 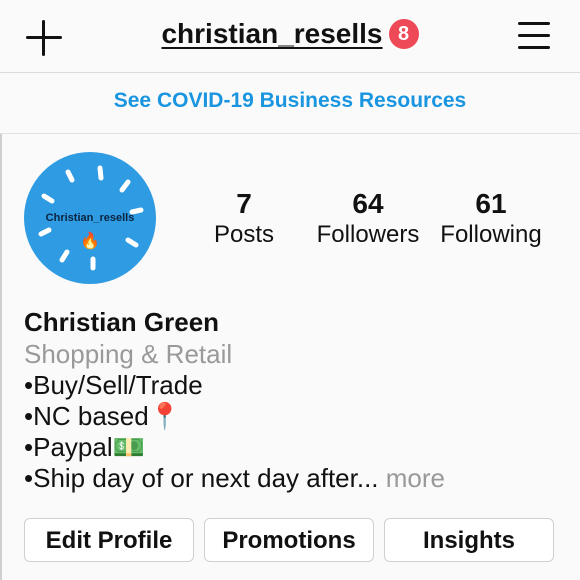 I want to click on insights-button: Insights, so click(x=469, y=540).